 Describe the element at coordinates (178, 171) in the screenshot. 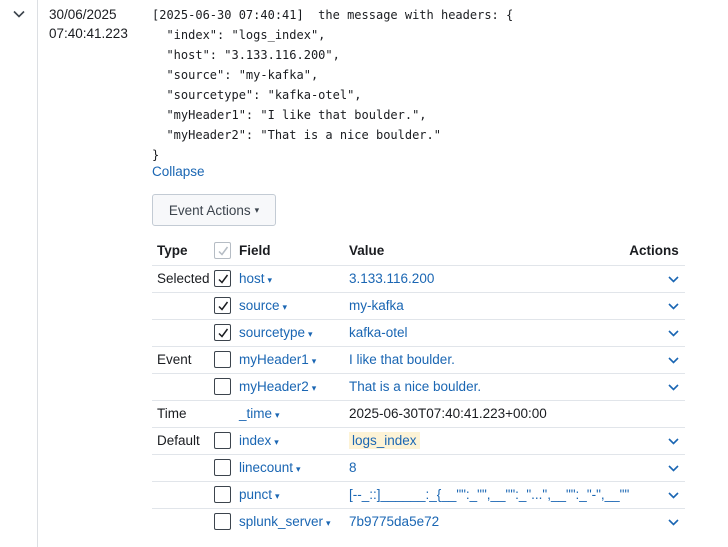

I see `collapse-link: Collapse` at that location.